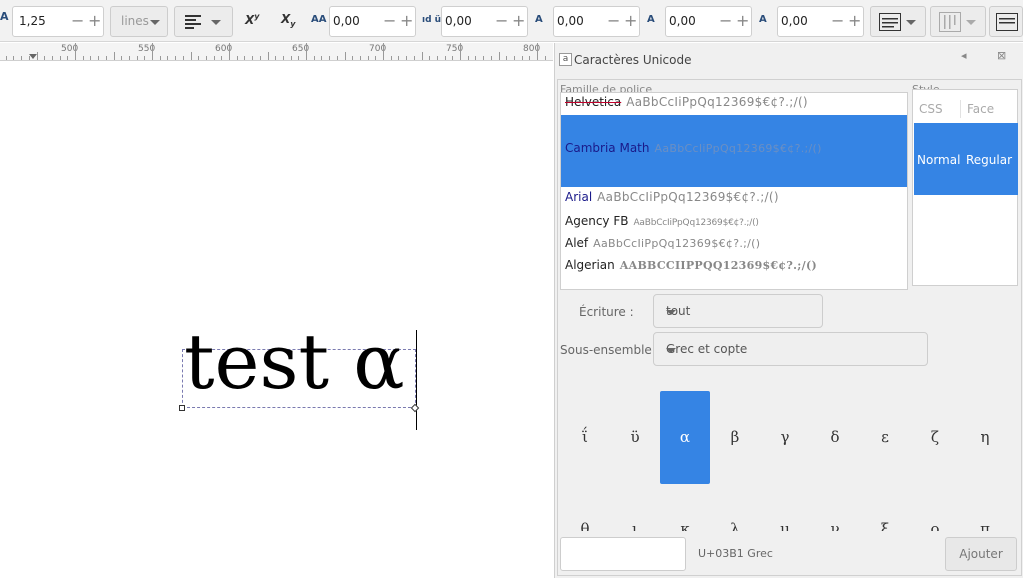  What do you see at coordinates (790, 349) in the screenshot?
I see `subset-dropdown: Grec et copte` at bounding box center [790, 349].